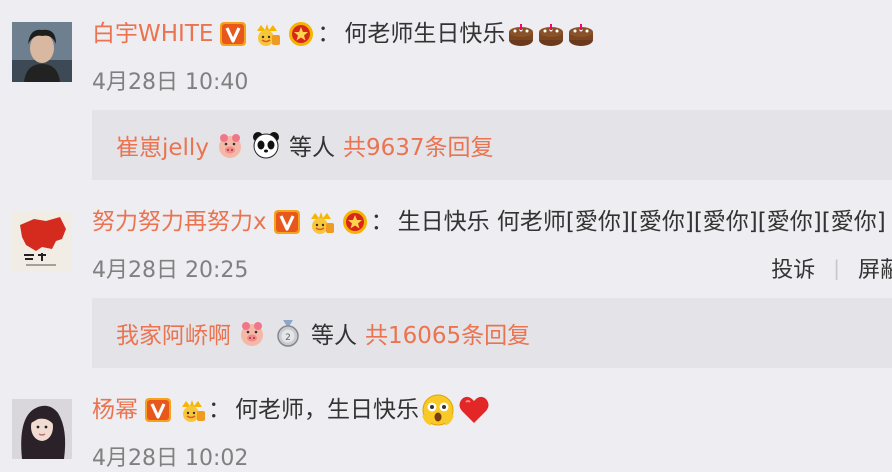  I want to click on username-link: 努力努力再努力x, so click(179, 222).